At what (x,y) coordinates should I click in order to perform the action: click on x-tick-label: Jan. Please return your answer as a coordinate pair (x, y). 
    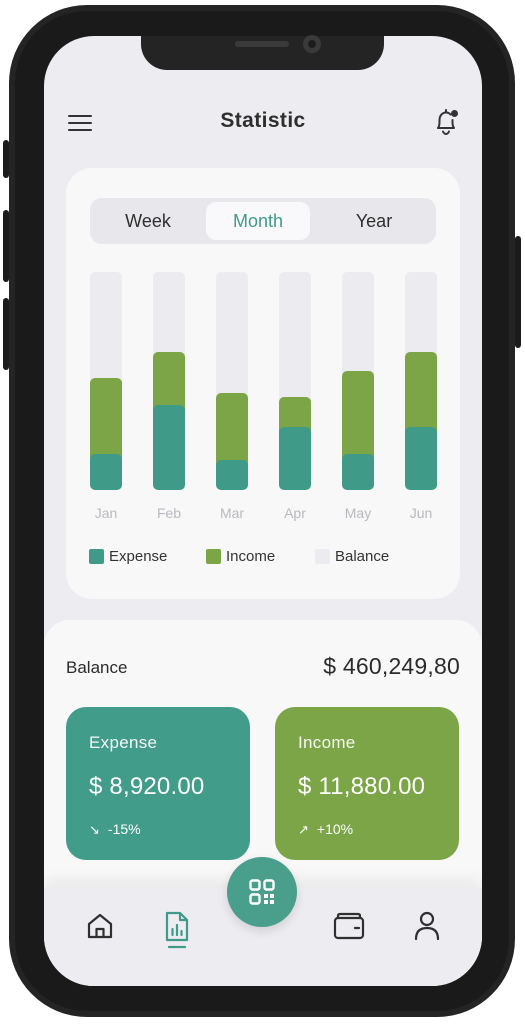
    Looking at the image, I should click on (106, 513).